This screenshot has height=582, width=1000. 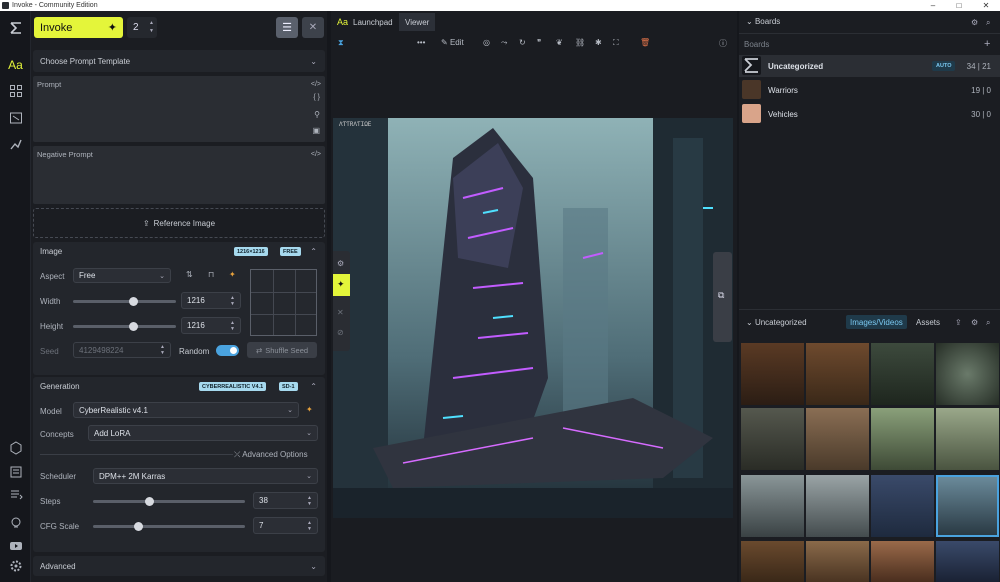 What do you see at coordinates (169, 501) in the screenshot?
I see `steps-slider-track` at bounding box center [169, 501].